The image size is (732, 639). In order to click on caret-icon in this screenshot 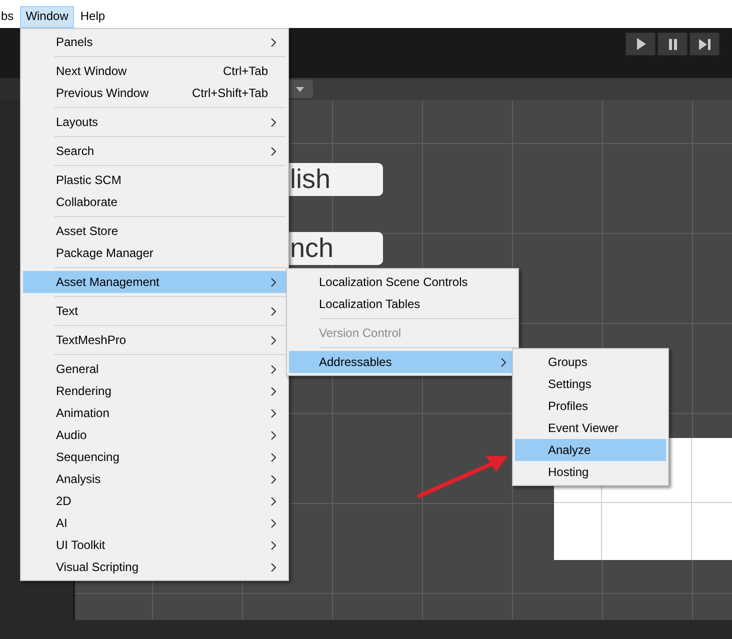, I will do `click(300, 89)`.